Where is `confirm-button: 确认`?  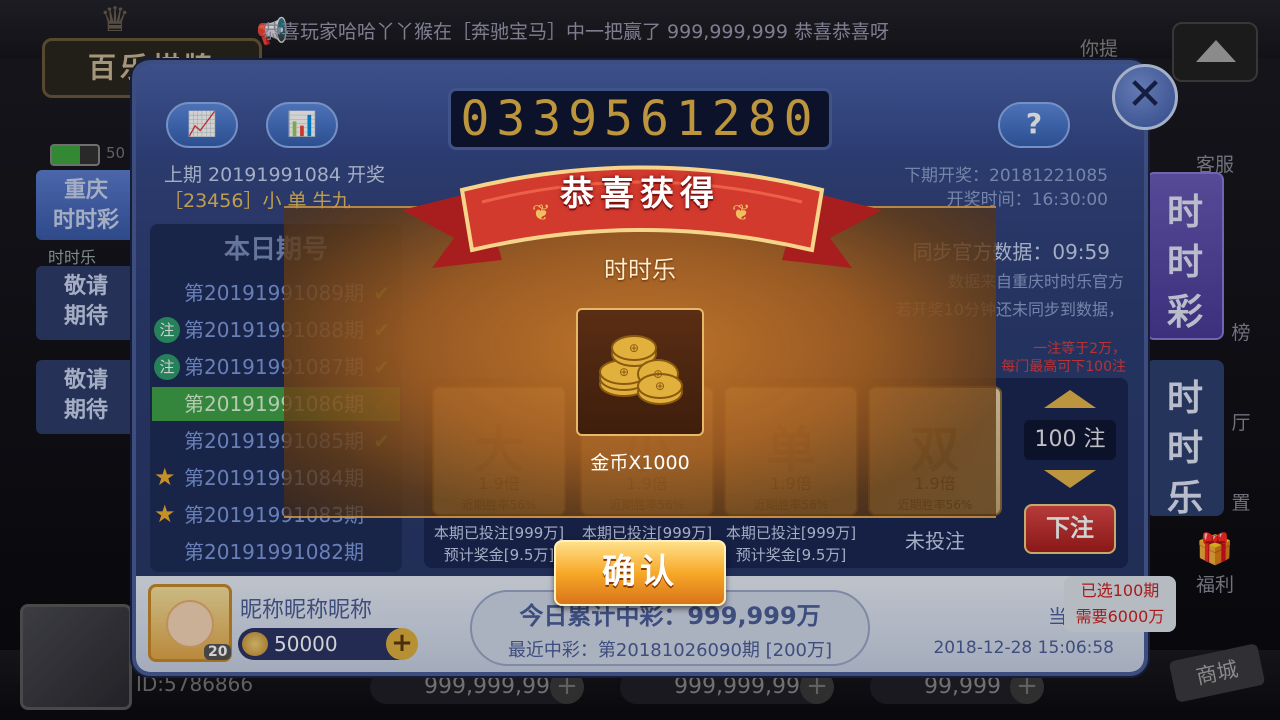 confirm-button: 确认 is located at coordinates (640, 573).